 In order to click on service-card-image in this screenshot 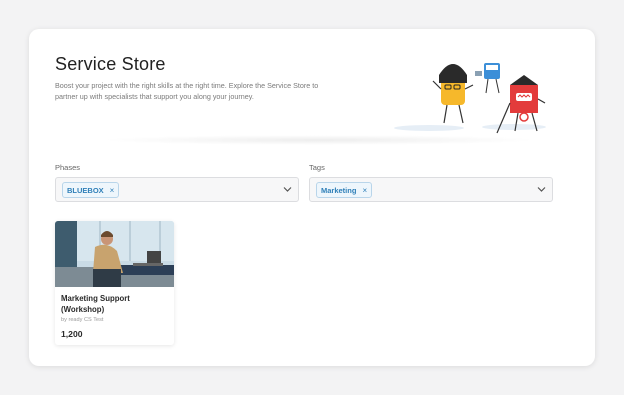, I will do `click(114, 254)`.